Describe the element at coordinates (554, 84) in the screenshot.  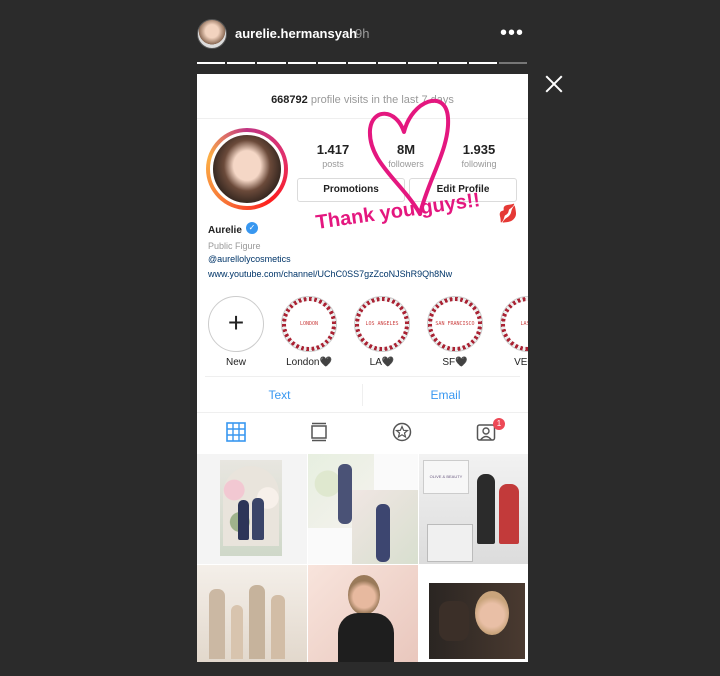
I see `close-icon` at that location.